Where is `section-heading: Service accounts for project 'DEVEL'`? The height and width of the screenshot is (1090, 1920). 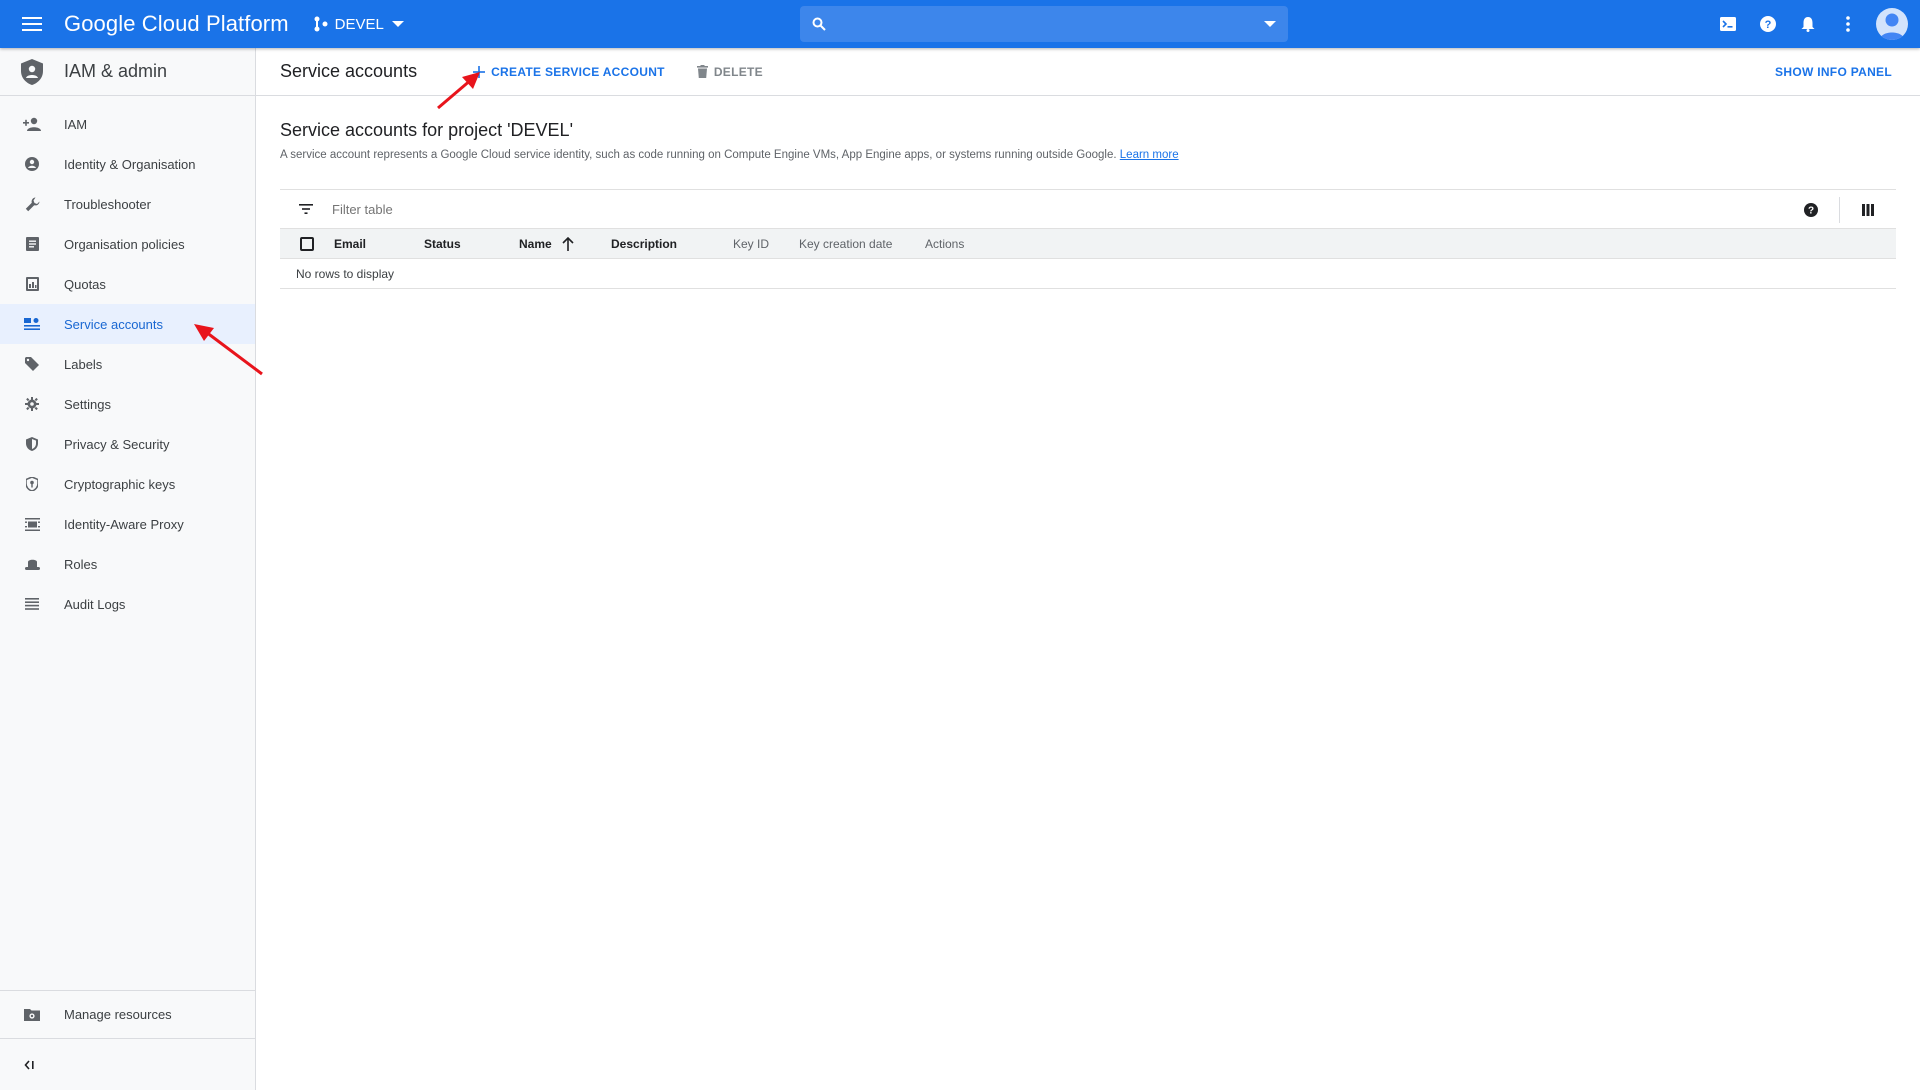 section-heading: Service accounts for project 'DEVEL' is located at coordinates (427, 130).